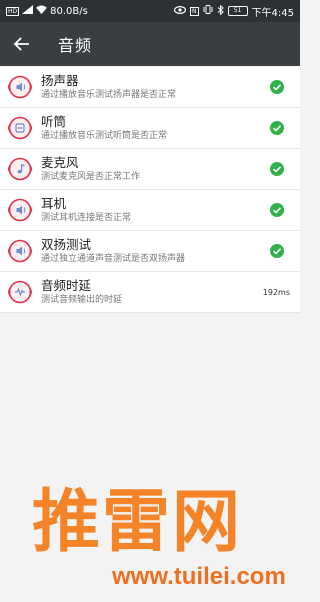 Image resolution: width=320 pixels, height=602 pixels. What do you see at coordinates (20, 87) in the screenshot?
I see `speaker-test-icon` at bounding box center [20, 87].